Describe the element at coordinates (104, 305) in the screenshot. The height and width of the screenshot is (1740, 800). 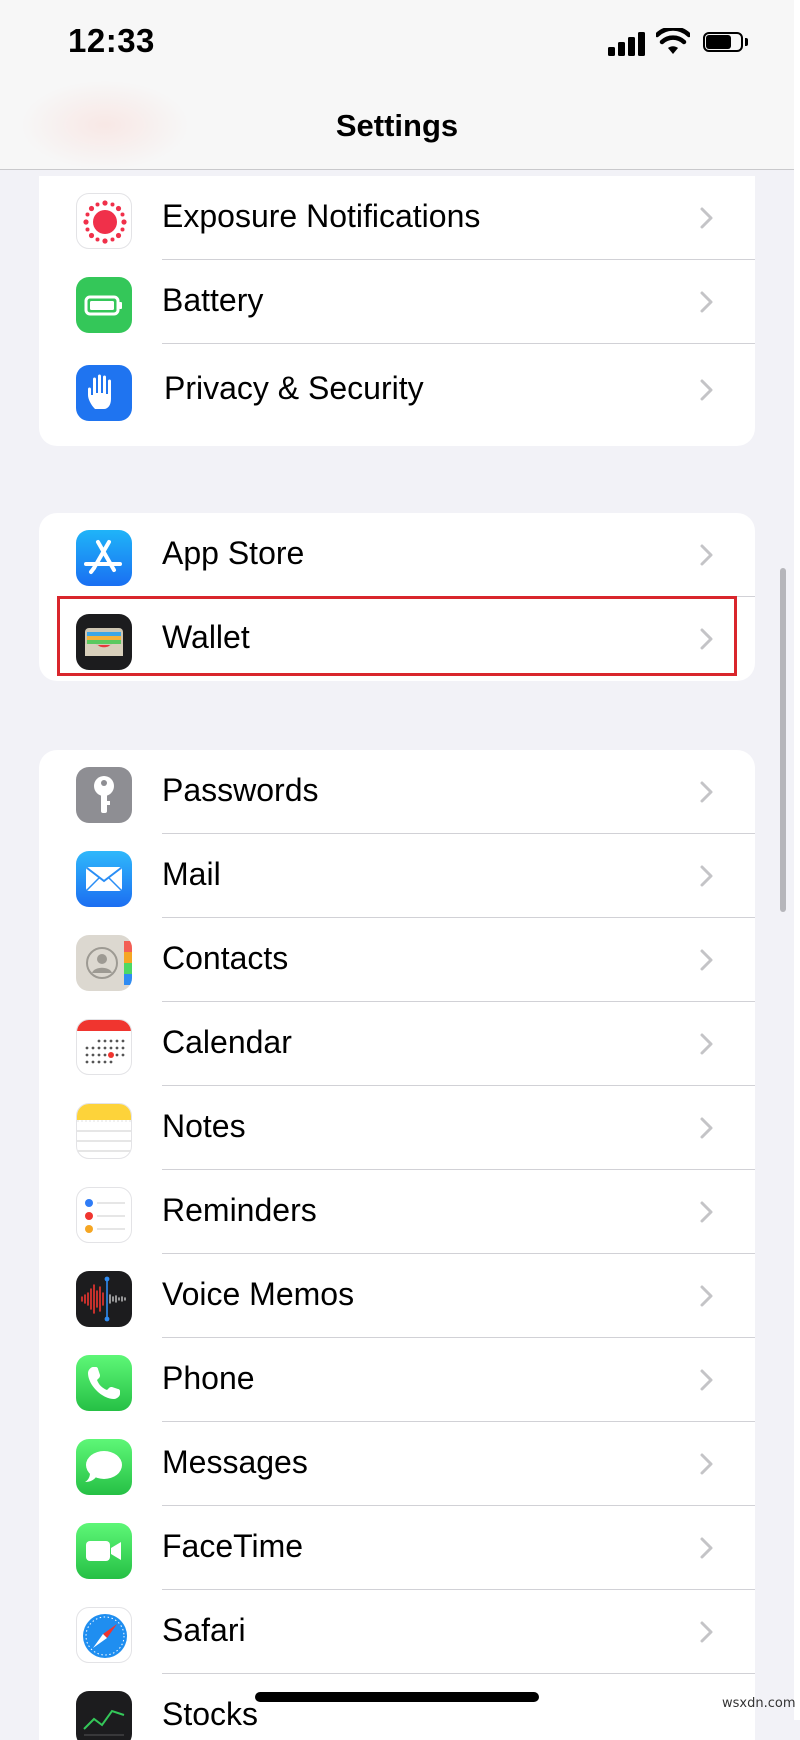
I see `battery-icon` at that location.